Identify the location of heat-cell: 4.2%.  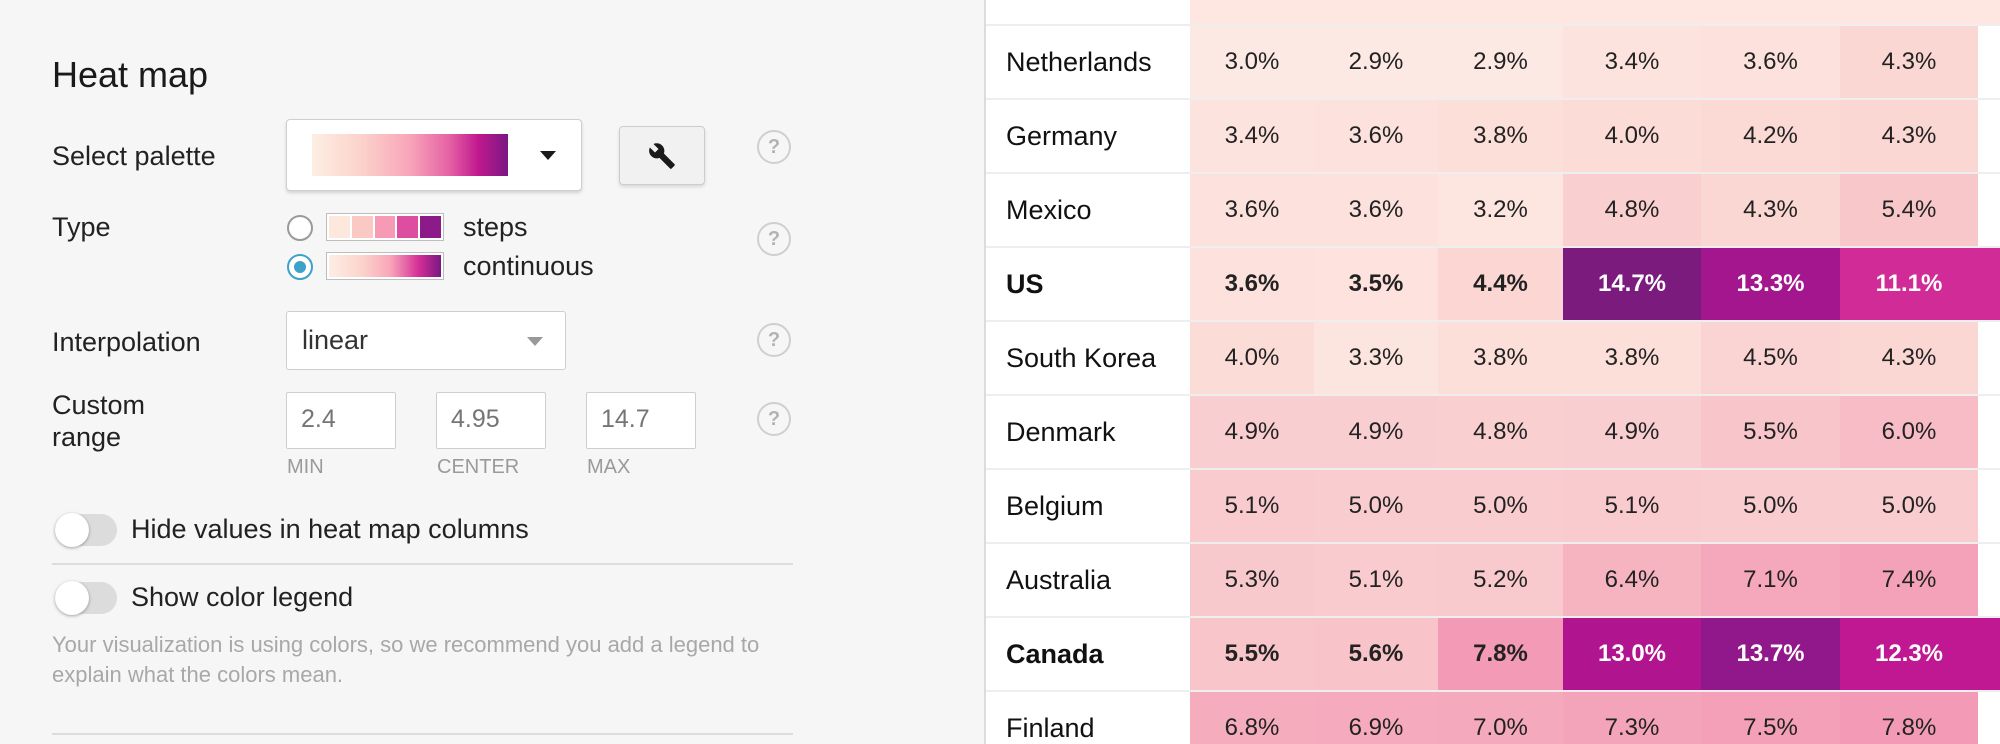
(1770, 136).